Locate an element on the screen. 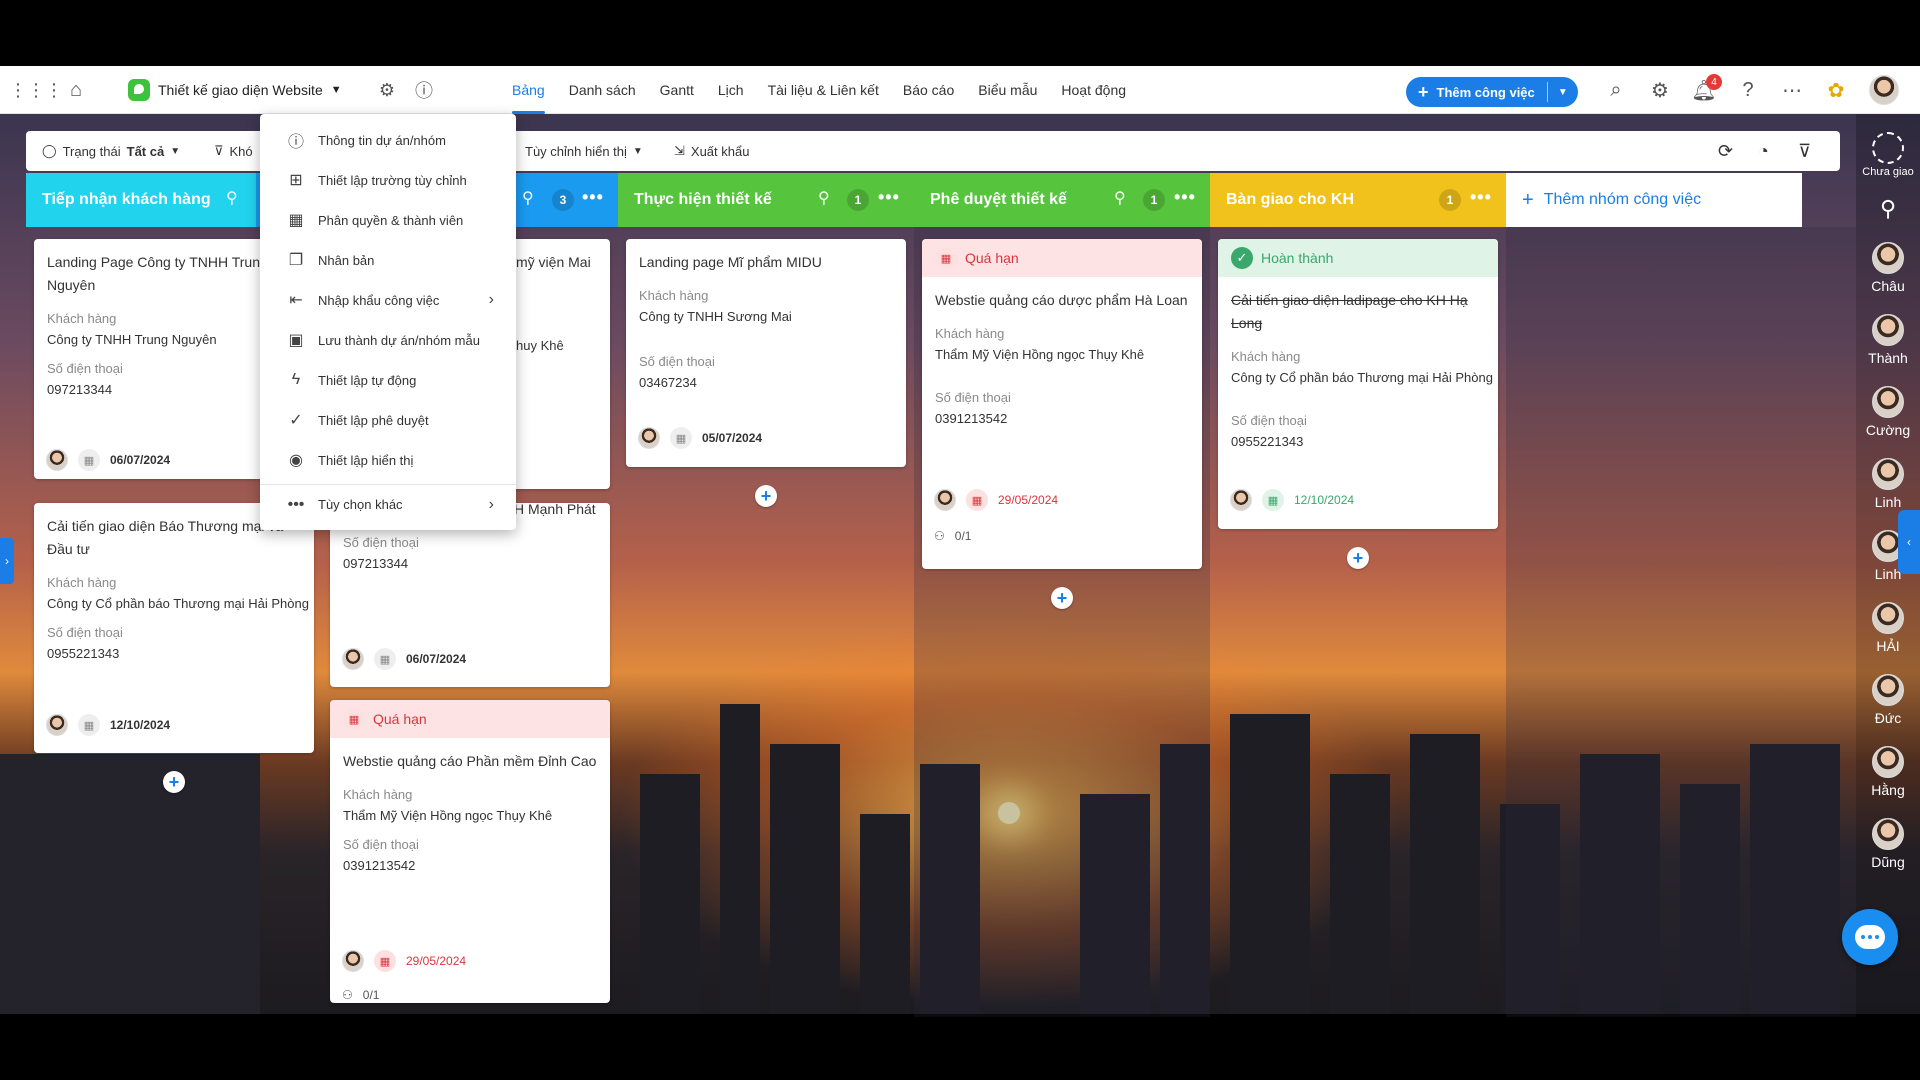 Image resolution: width=1920 pixels, height=1080 pixels. help-icon: ? is located at coordinates (1748, 90).